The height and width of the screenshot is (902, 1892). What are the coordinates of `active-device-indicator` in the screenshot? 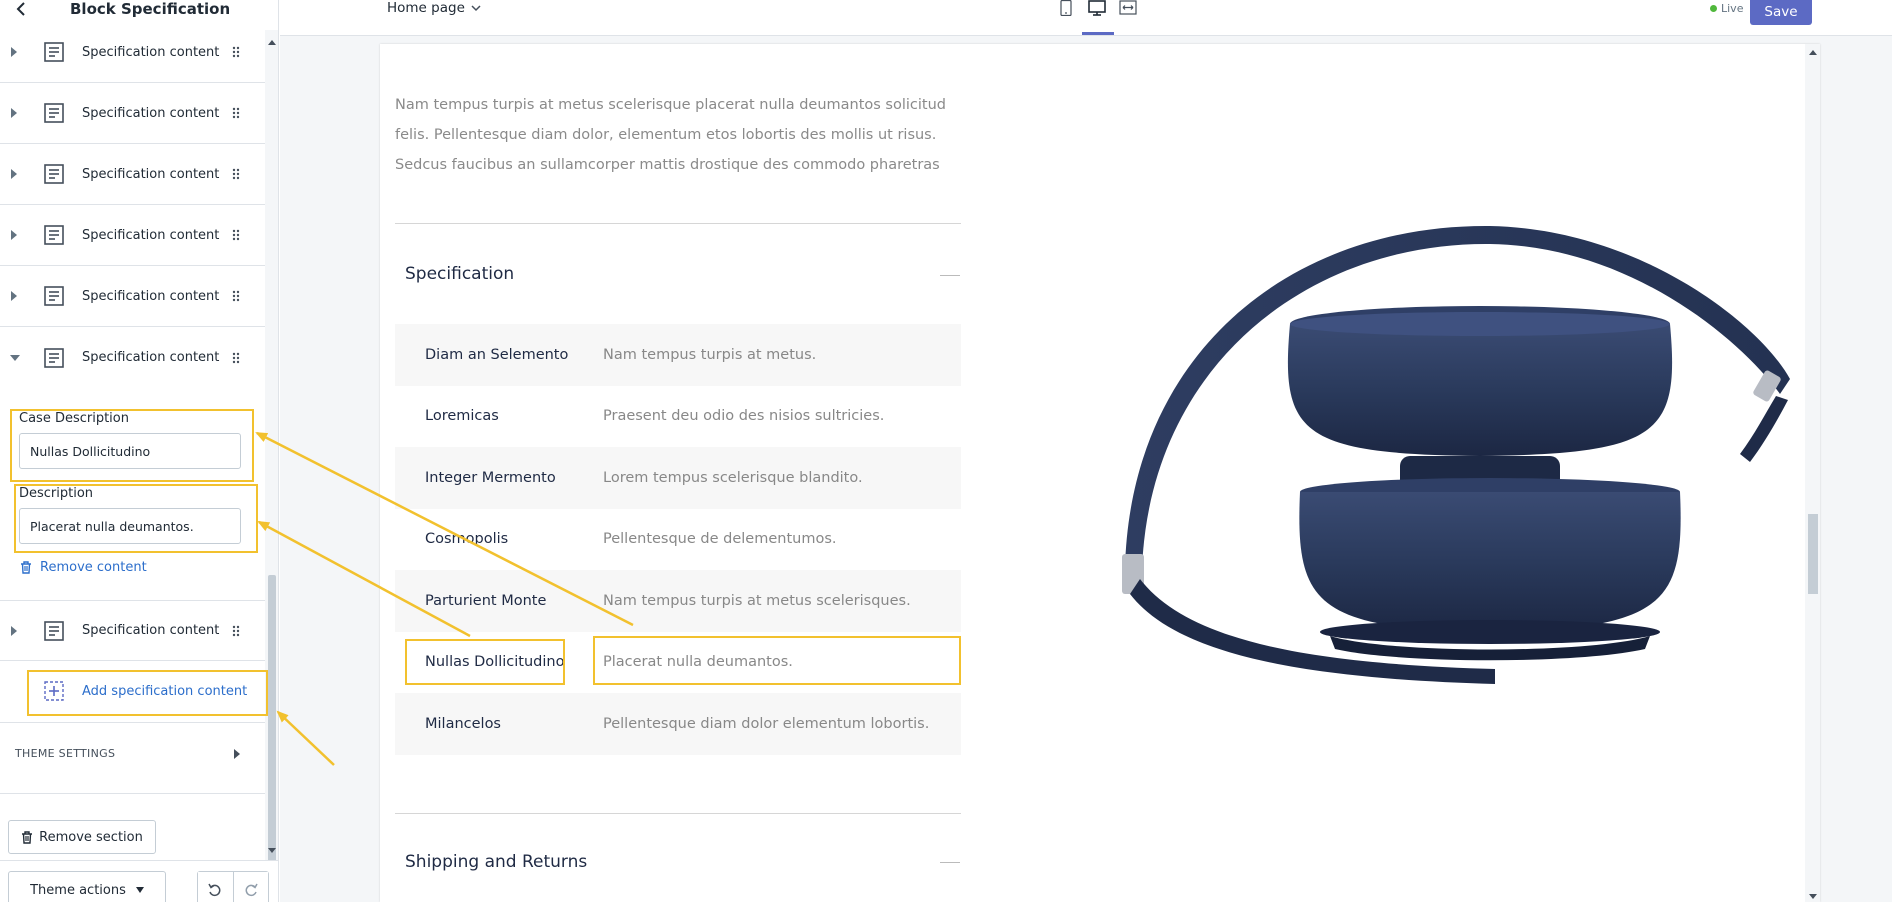 It's located at (1098, 33).